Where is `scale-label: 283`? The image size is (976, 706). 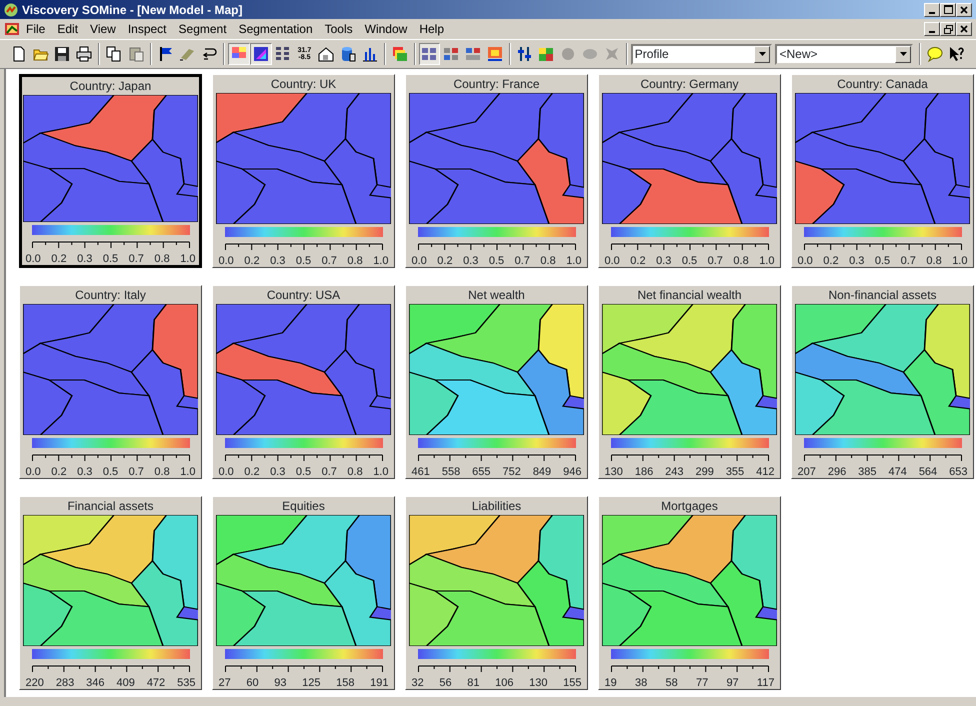
scale-label: 283 is located at coordinates (65, 683).